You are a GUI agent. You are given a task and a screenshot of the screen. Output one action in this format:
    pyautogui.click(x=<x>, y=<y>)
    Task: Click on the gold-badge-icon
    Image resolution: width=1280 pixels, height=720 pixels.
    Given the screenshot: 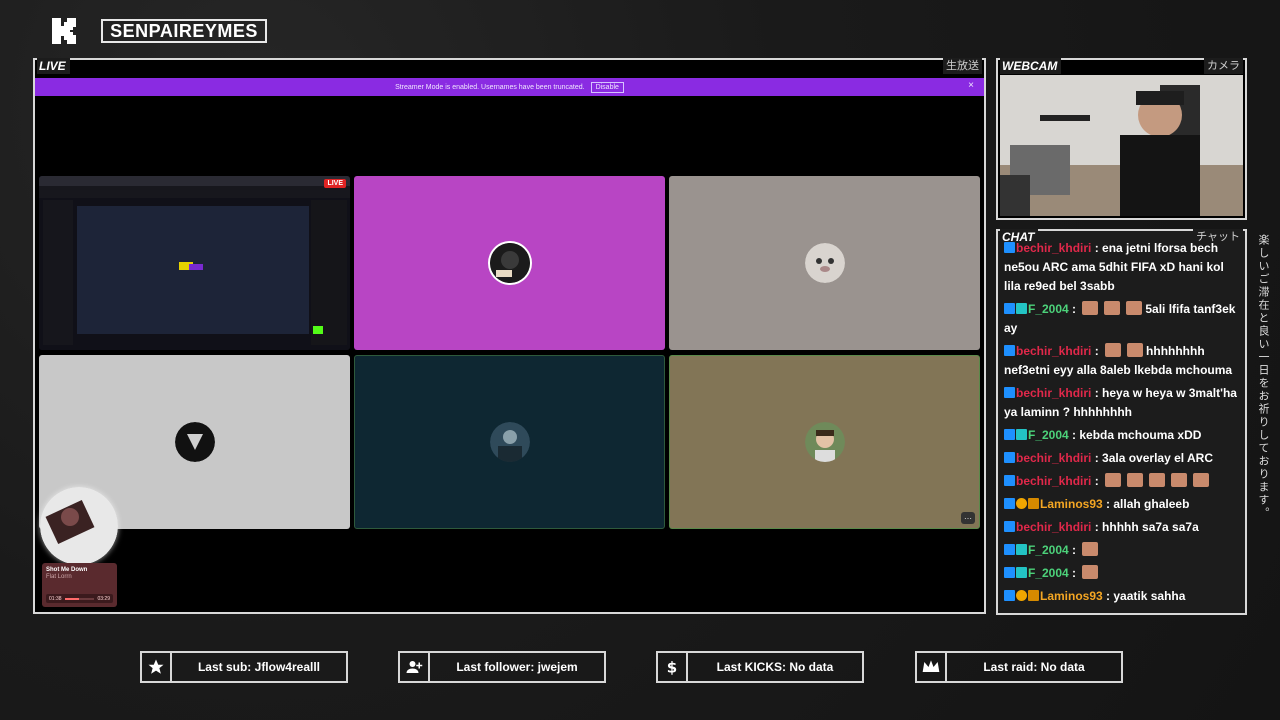 What is the action you would take?
    pyautogui.click(x=1021, y=595)
    